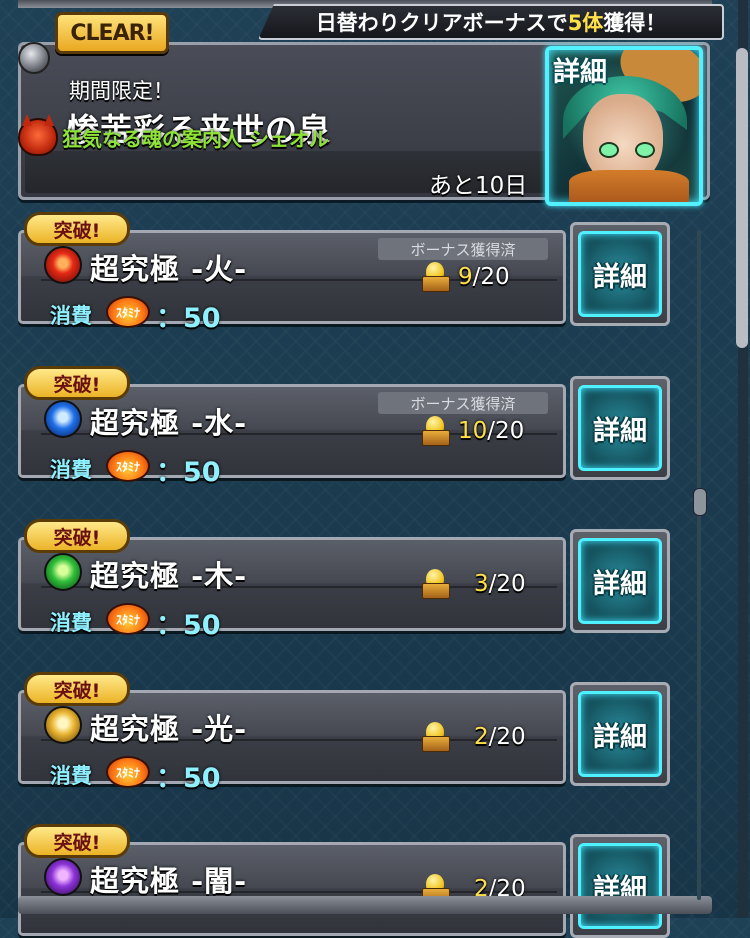  Describe the element at coordinates (121, 91) in the screenshot. I see `event-subtitle: 期間限定！` at that location.